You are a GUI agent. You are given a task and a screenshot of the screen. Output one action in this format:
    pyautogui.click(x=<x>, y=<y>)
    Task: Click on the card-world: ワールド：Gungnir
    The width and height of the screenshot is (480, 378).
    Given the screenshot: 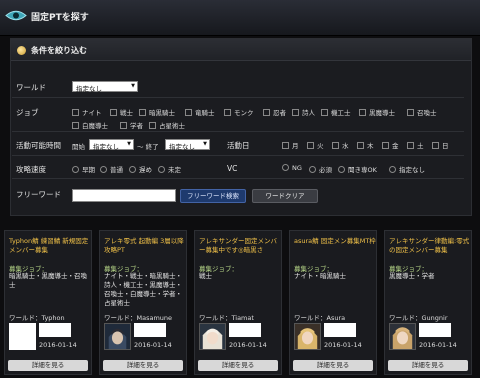 What is the action you would take?
    pyautogui.click(x=418, y=318)
    